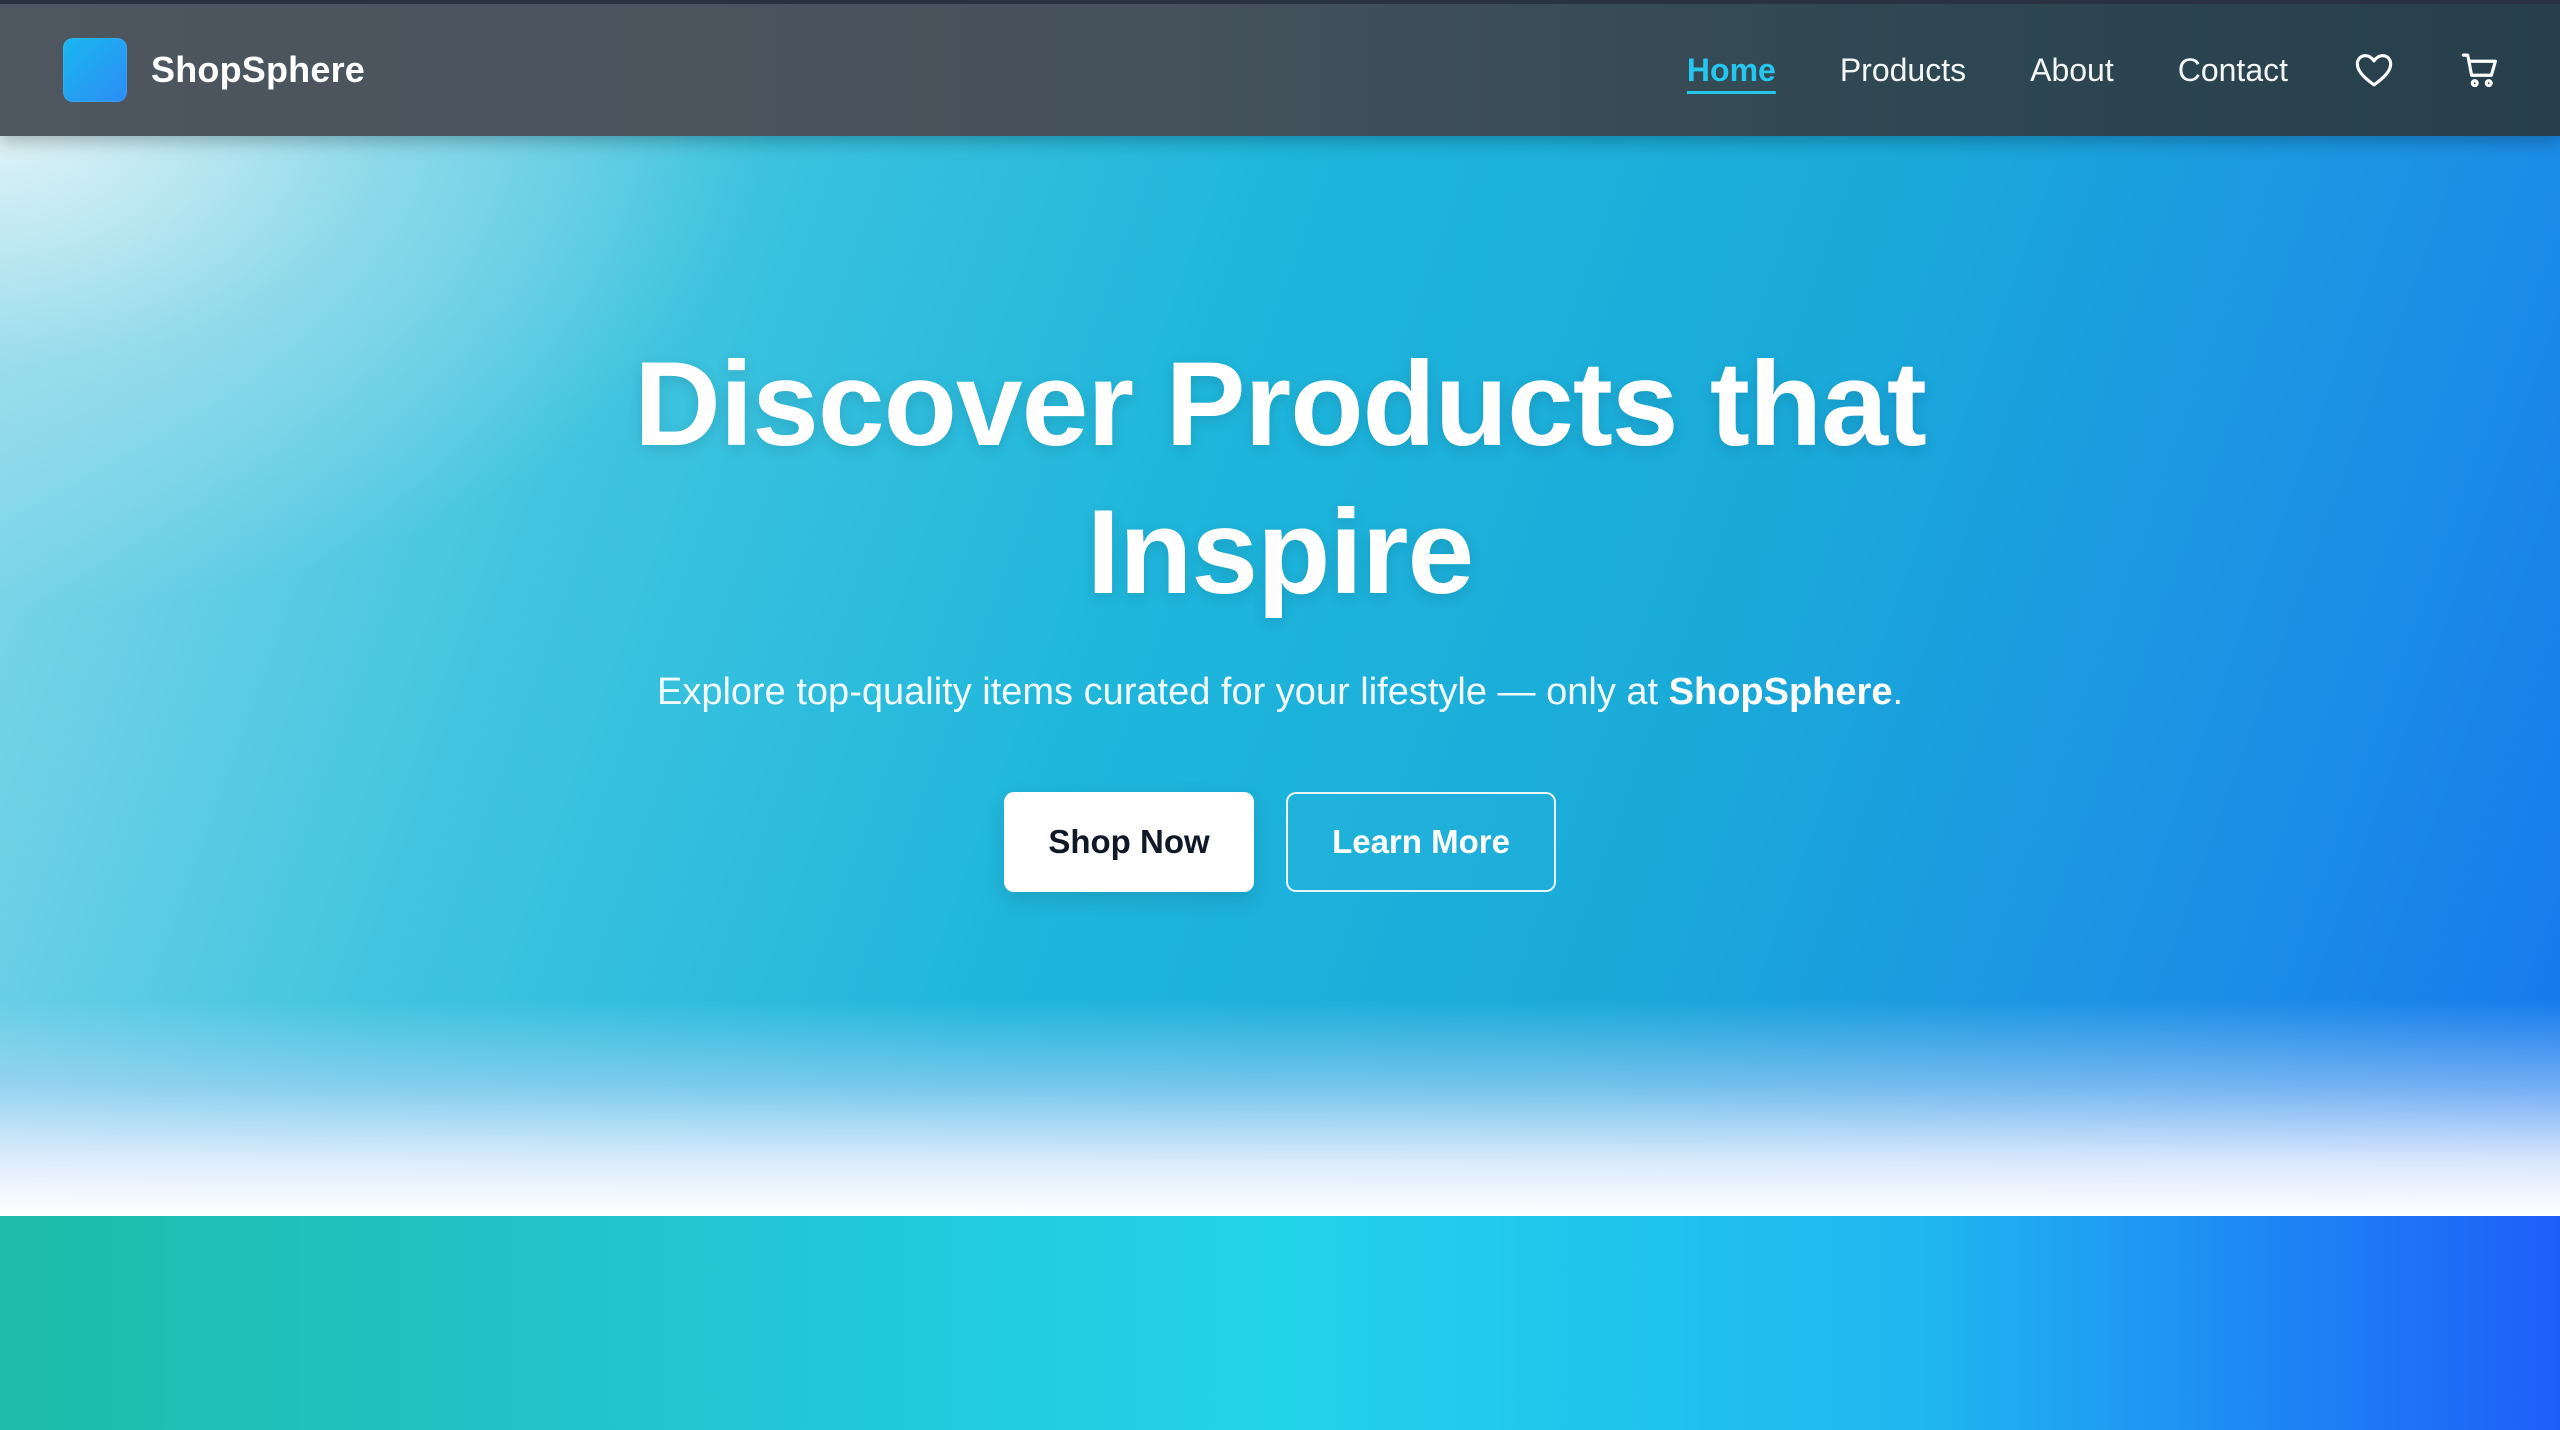 The height and width of the screenshot is (1430, 2560). Describe the element at coordinates (1421, 842) in the screenshot. I see `learn-more-button: Learn More` at that location.